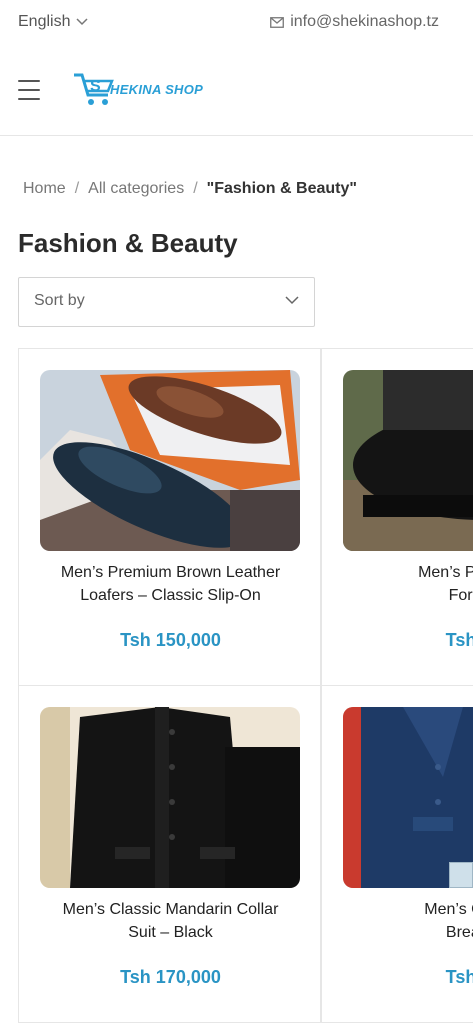 This screenshot has width=473, height=1024. Describe the element at coordinates (128, 243) in the screenshot. I see `page-title: Fashion & Beauty` at that location.